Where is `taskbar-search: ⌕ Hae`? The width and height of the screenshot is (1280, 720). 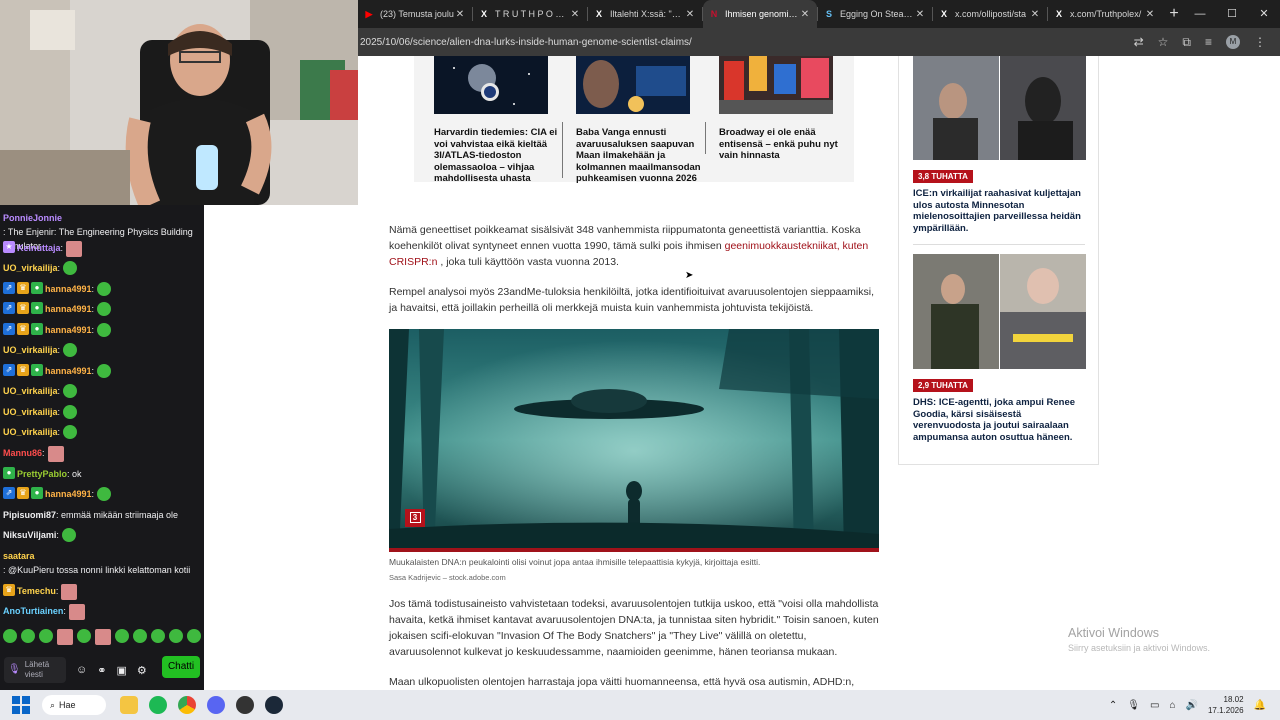 taskbar-search: ⌕ Hae is located at coordinates (74, 705).